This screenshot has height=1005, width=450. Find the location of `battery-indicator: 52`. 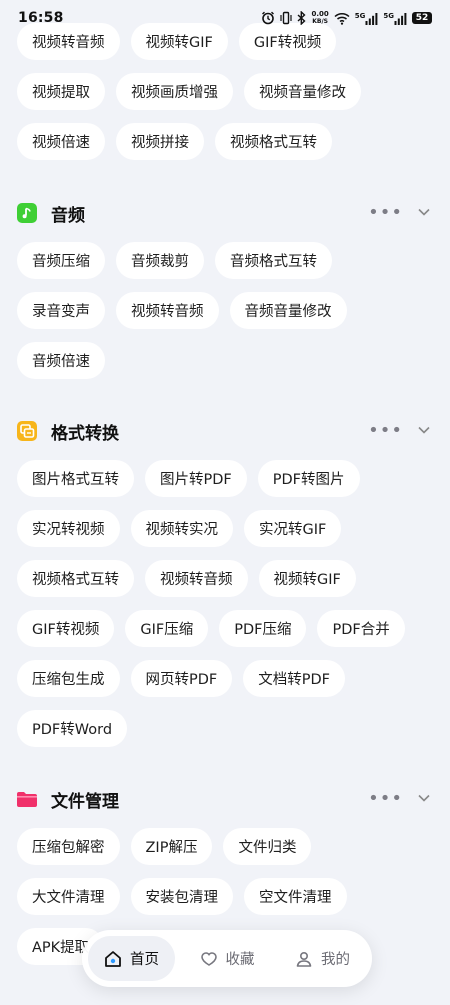

battery-indicator: 52 is located at coordinates (422, 18).